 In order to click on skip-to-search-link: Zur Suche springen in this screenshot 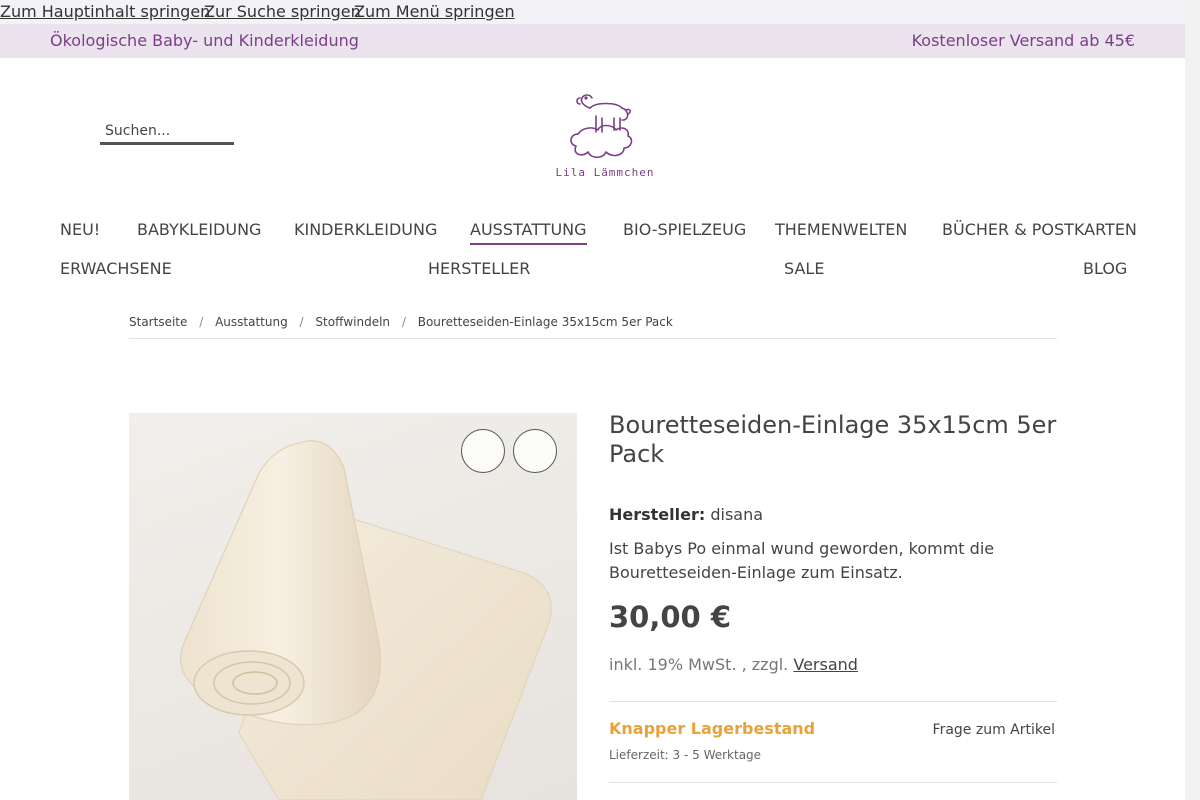, I will do `click(282, 11)`.